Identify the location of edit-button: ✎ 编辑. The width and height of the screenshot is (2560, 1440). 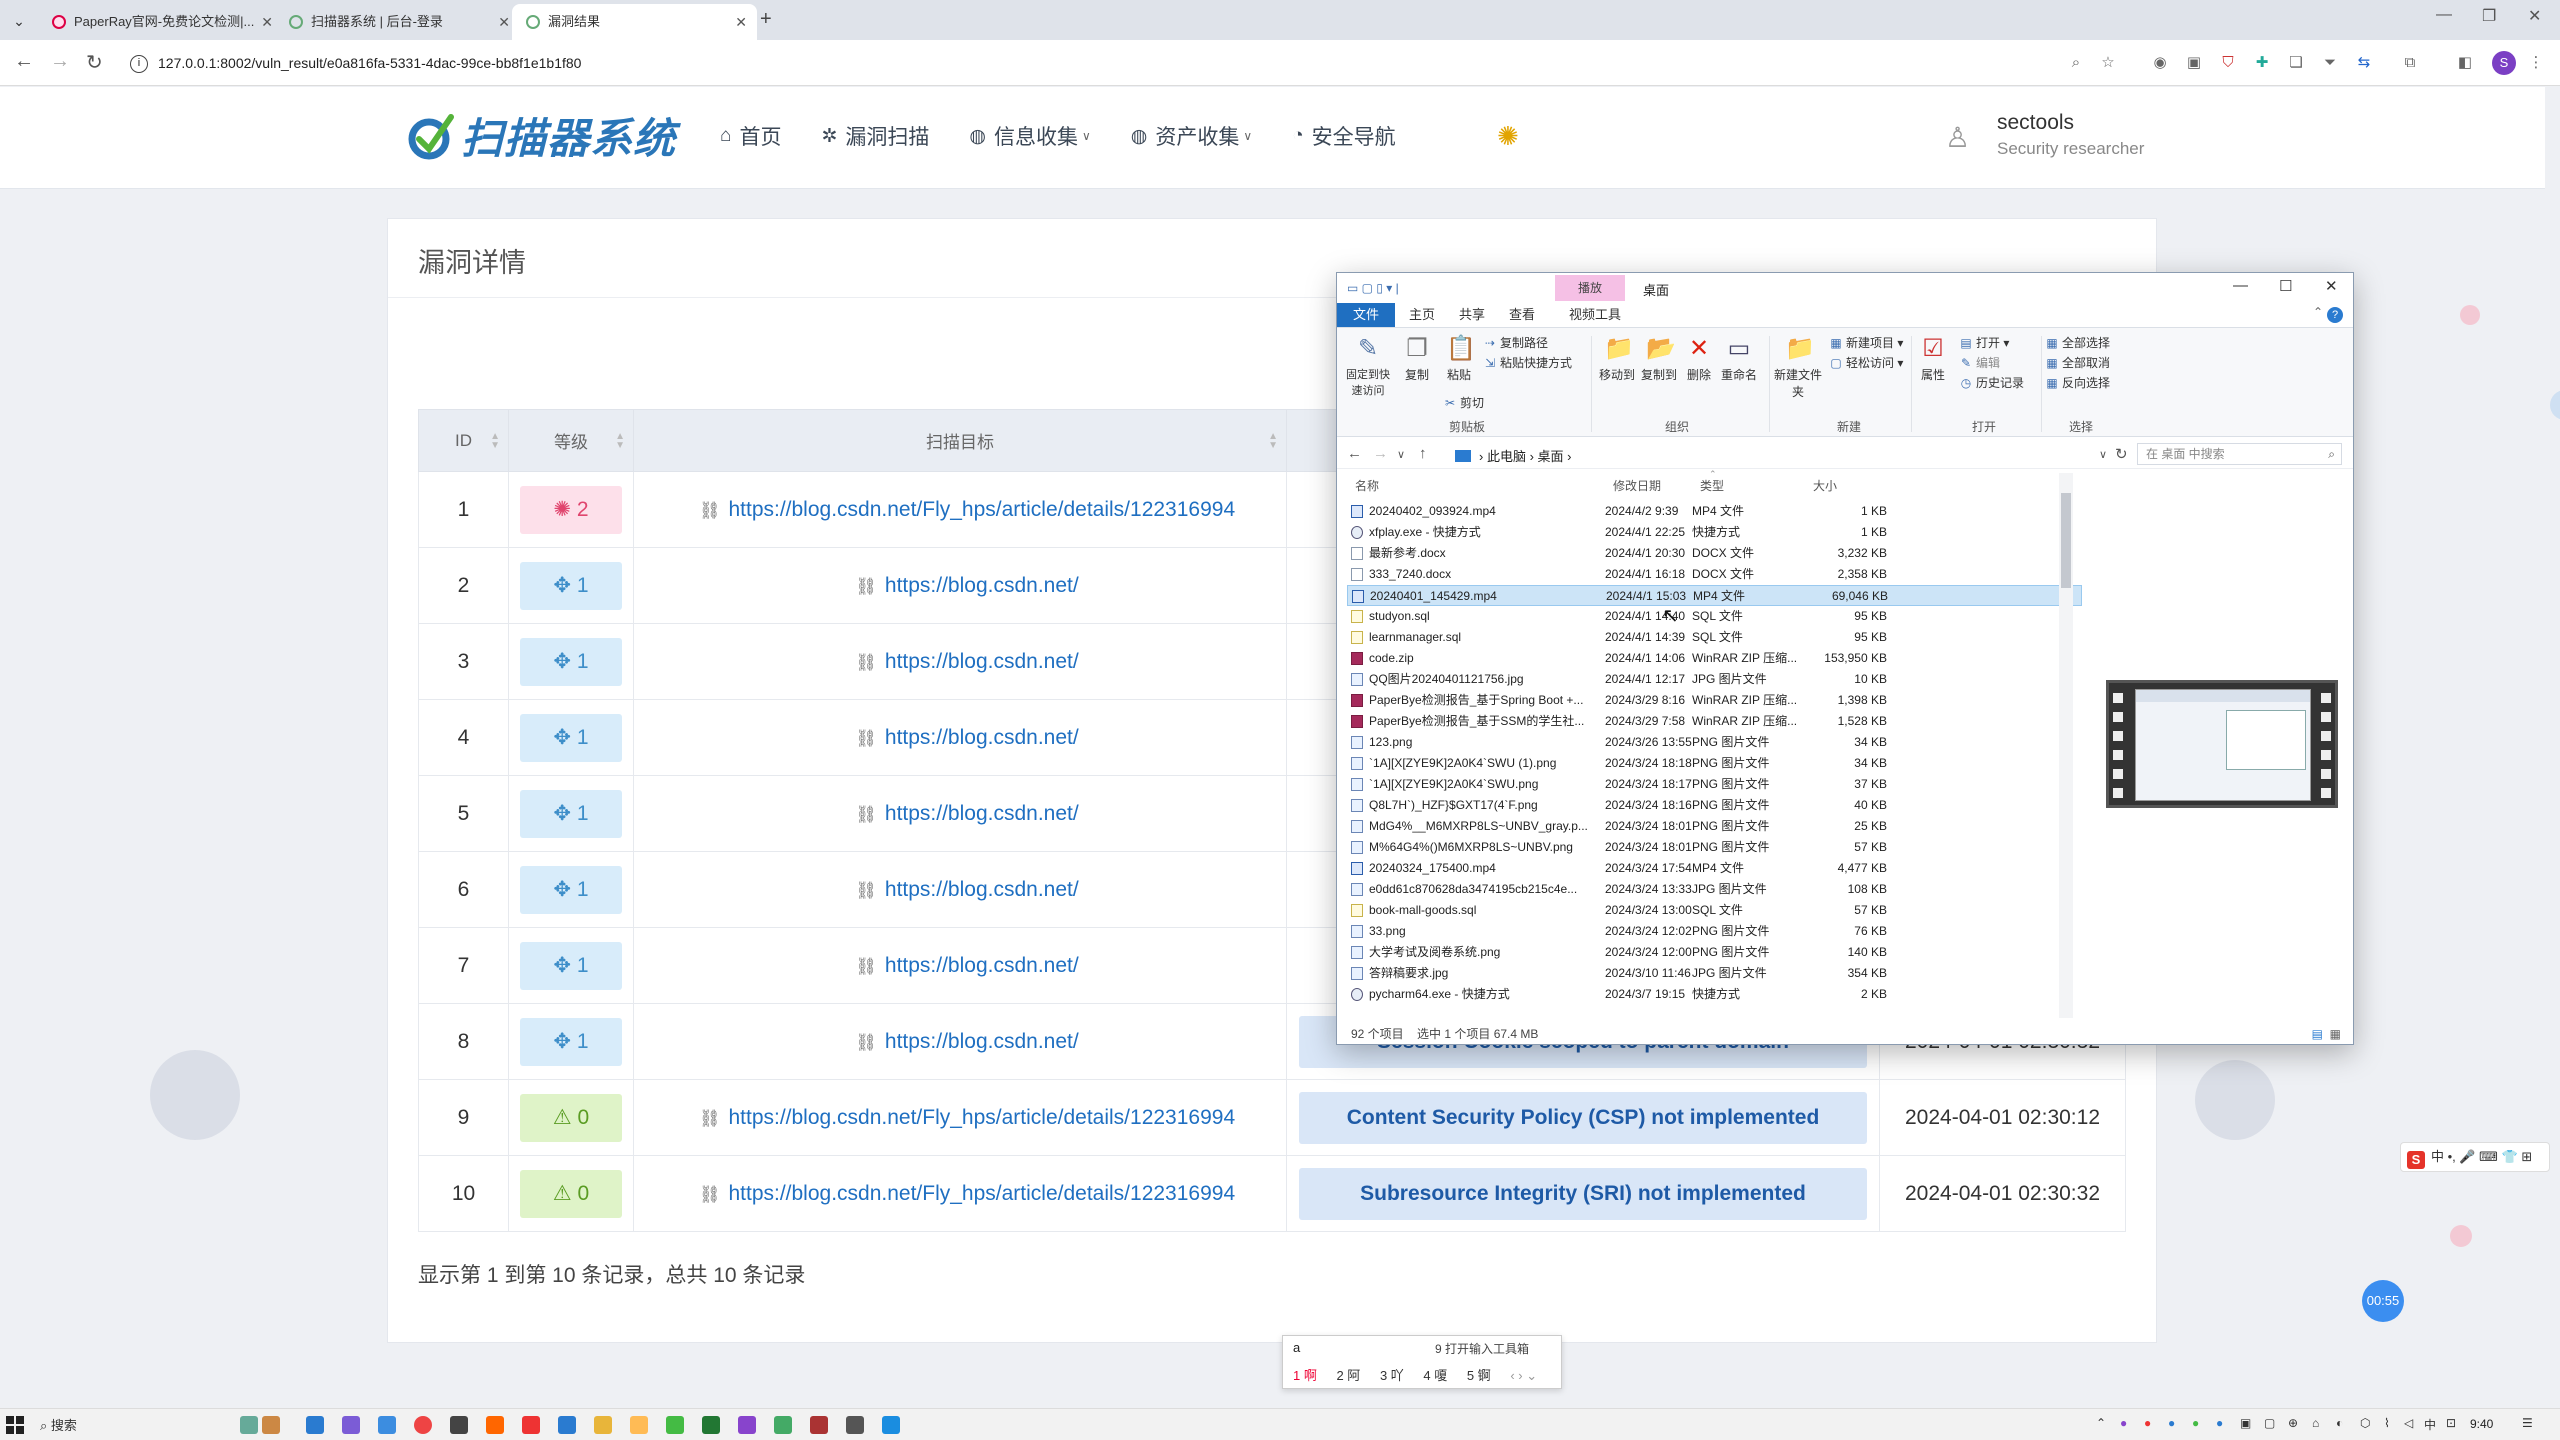
(1979, 362).